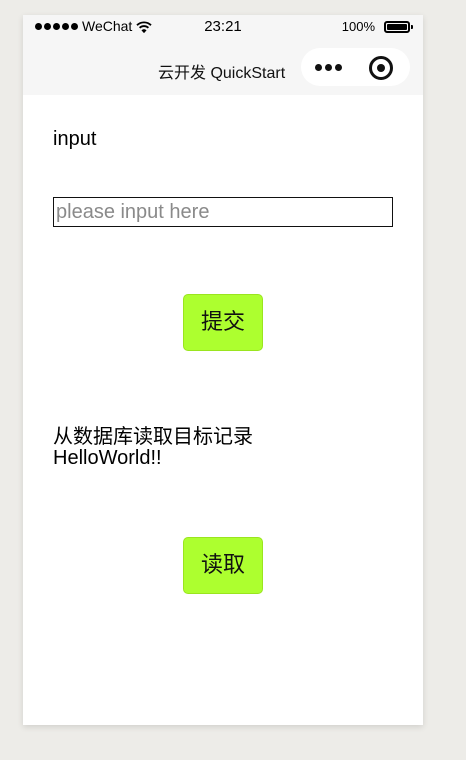  I want to click on status-bar: WeChat 23:21 100%, so click(223, 27).